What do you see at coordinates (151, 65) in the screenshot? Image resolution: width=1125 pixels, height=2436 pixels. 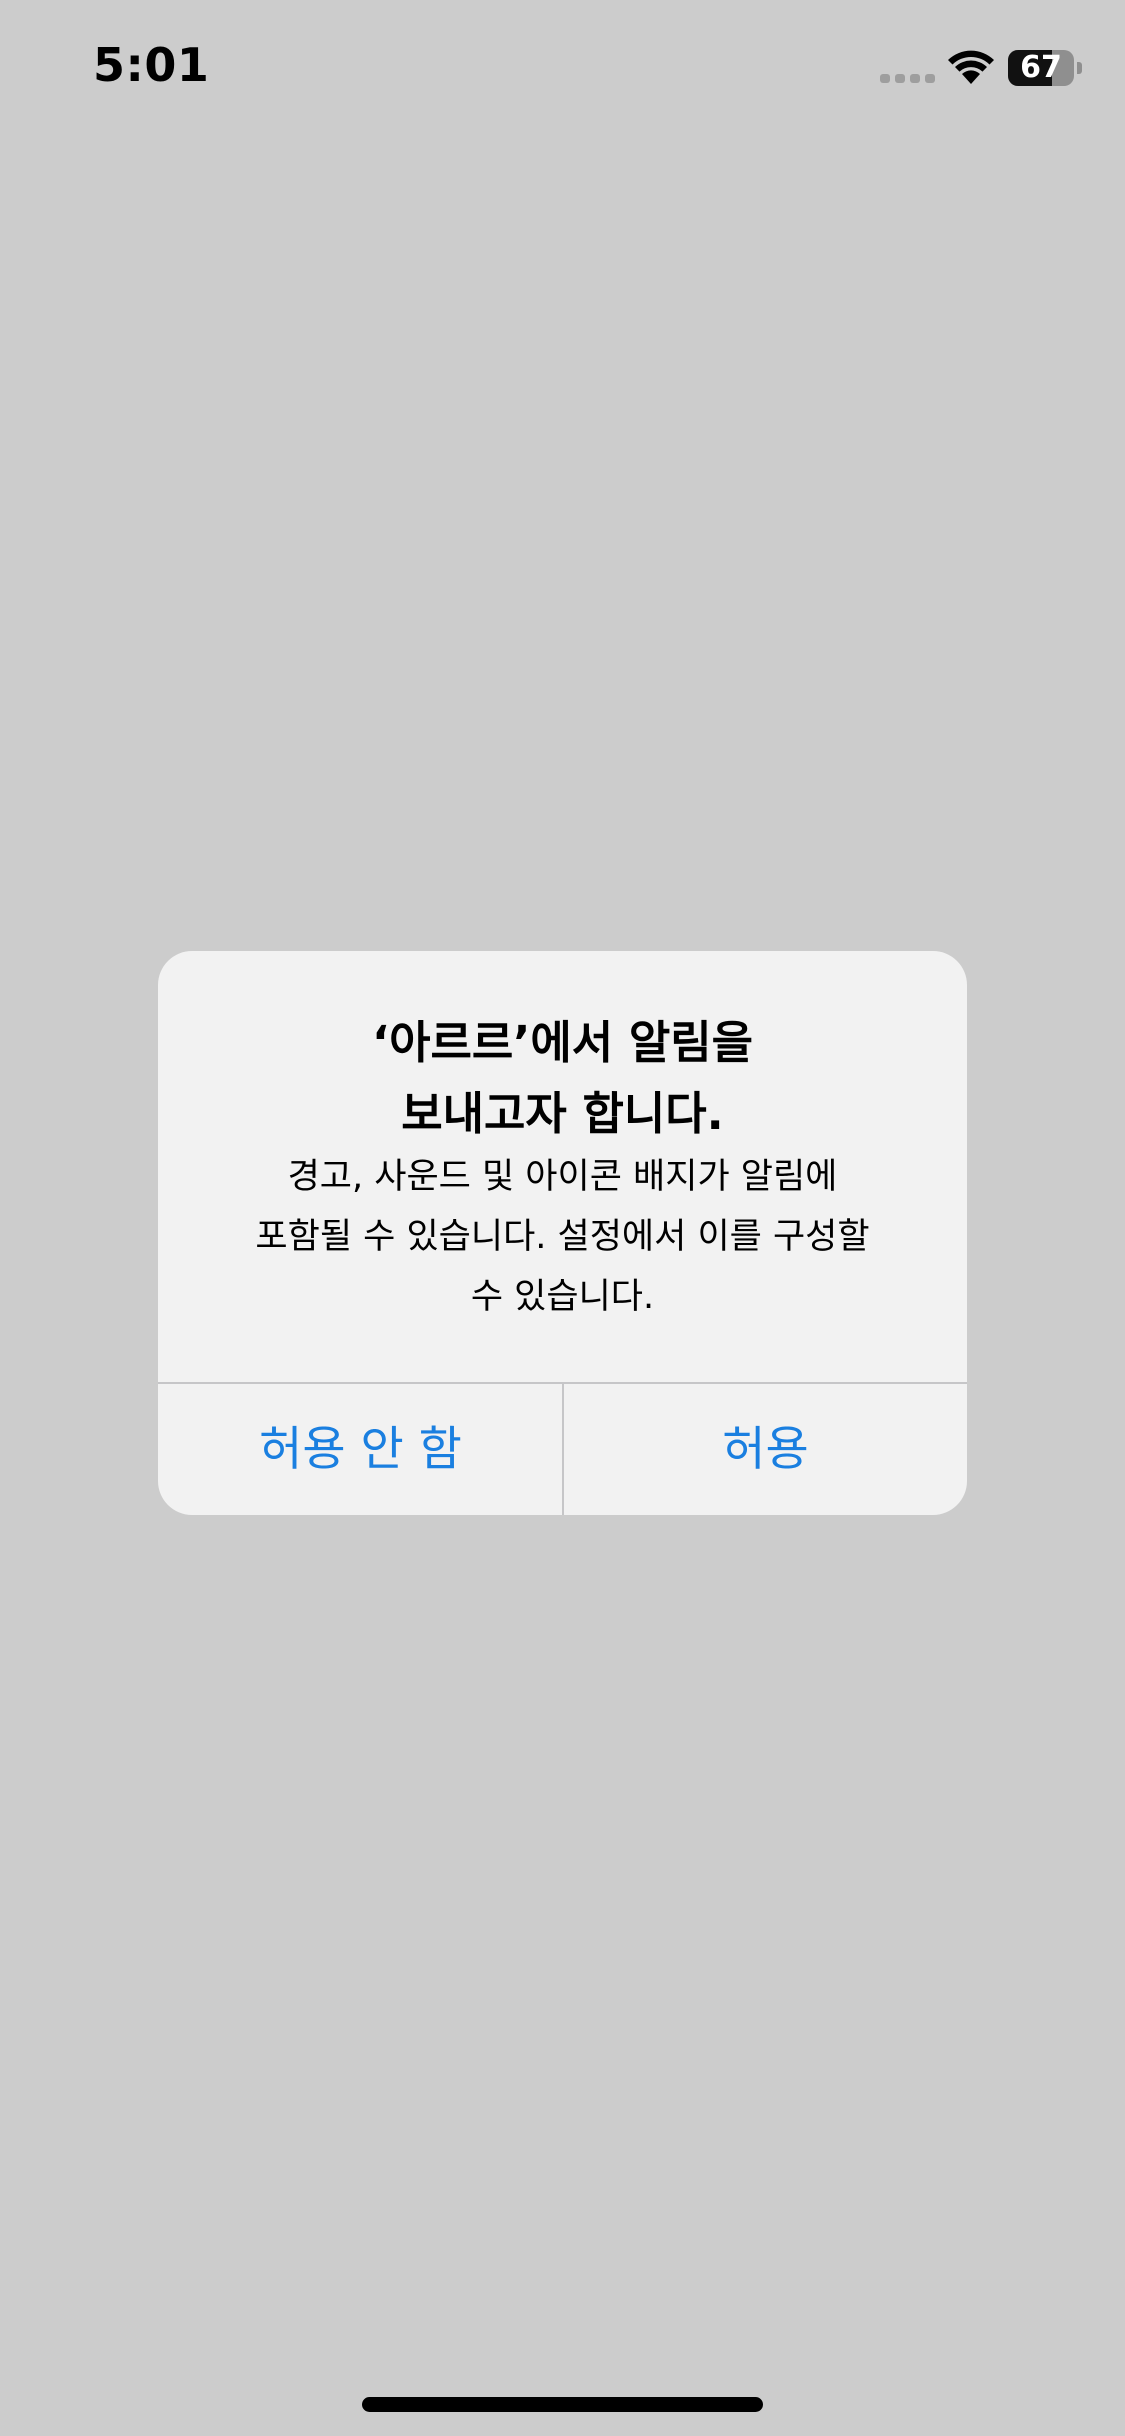 I see `status-time: 5:01` at bounding box center [151, 65].